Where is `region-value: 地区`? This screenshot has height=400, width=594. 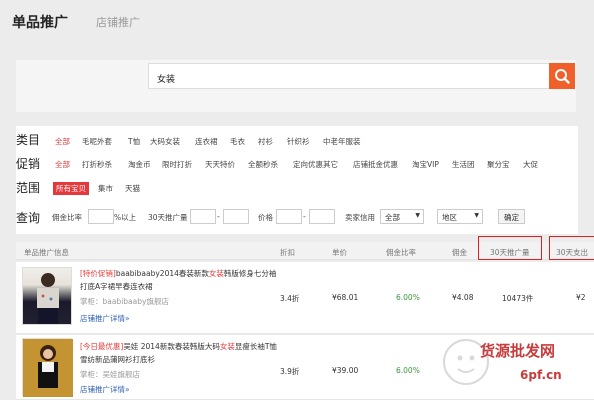 region-value: 地区 is located at coordinates (449, 217).